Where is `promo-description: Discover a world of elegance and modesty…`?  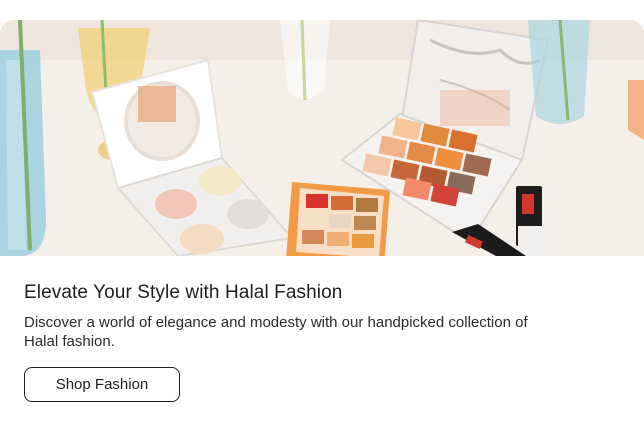
promo-description: Discover a world of elegance and modesty… is located at coordinates (276, 332).